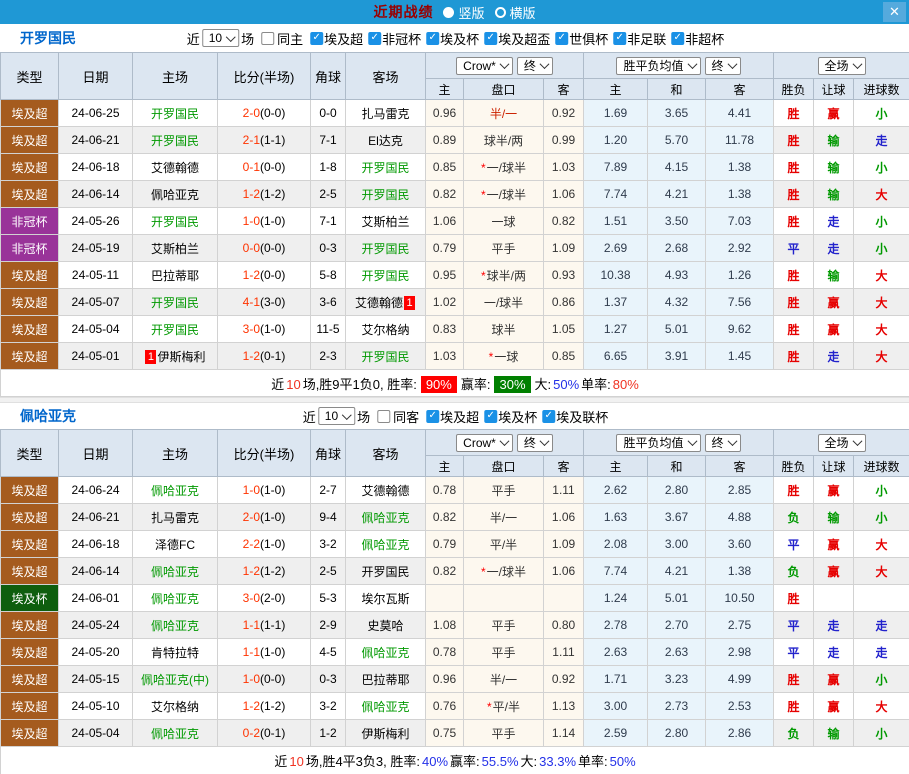 The height and width of the screenshot is (774, 909). Describe the element at coordinates (464, 12) in the screenshot. I see `radio-vertical: 竖版` at that location.